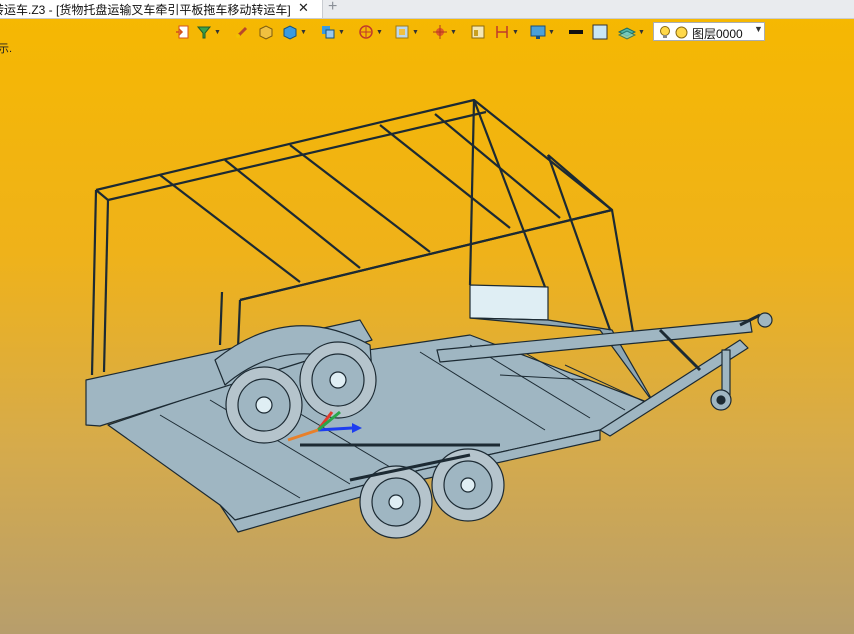 The height and width of the screenshot is (634, 854). I want to click on new-tab-icon: +, so click(332, 8).